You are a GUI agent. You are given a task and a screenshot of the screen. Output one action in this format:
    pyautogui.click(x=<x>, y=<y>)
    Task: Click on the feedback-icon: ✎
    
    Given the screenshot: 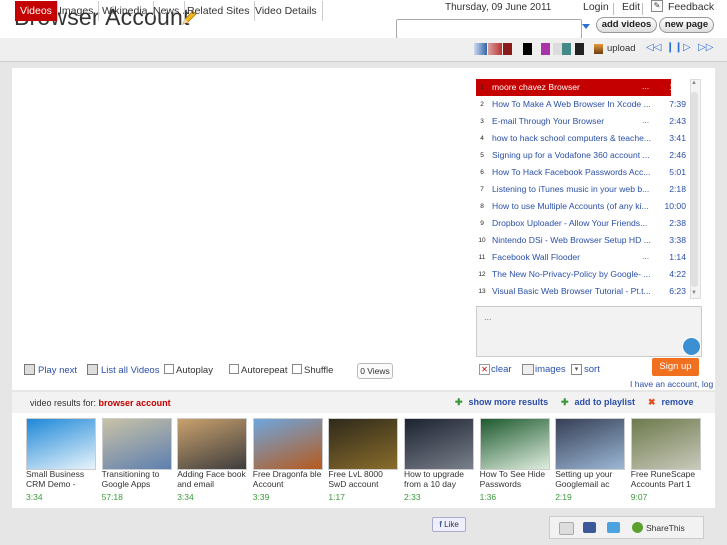 What is the action you would take?
    pyautogui.click(x=657, y=6)
    